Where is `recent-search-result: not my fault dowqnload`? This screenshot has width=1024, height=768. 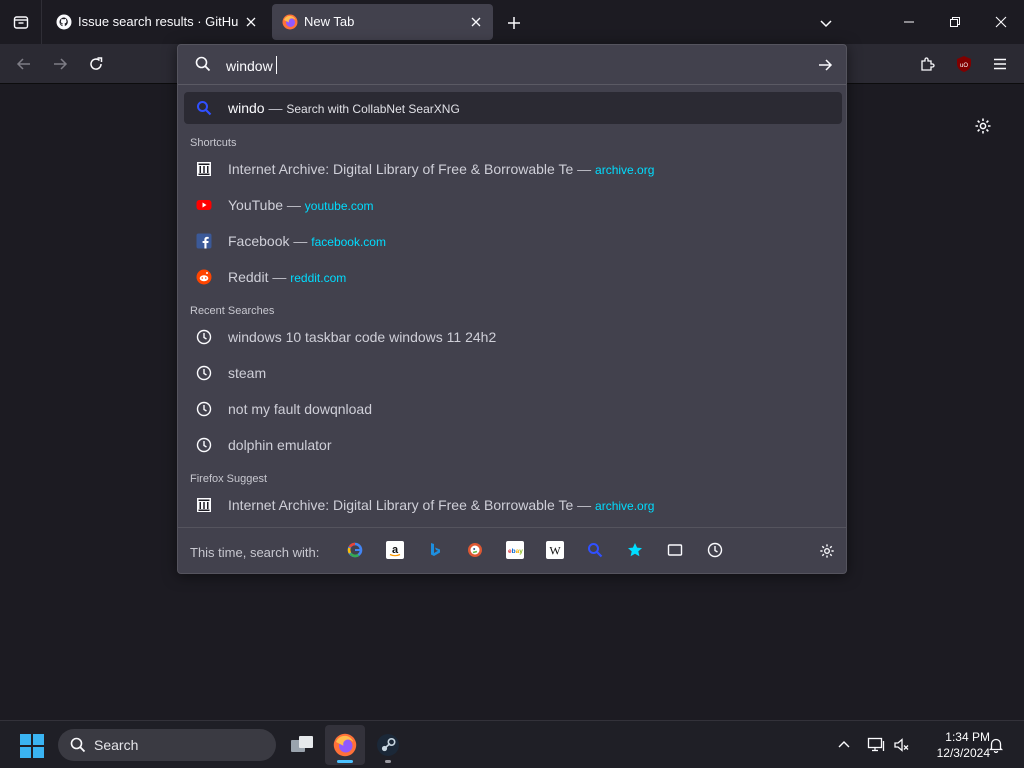 recent-search-result: not my fault dowqnload is located at coordinates (513, 409).